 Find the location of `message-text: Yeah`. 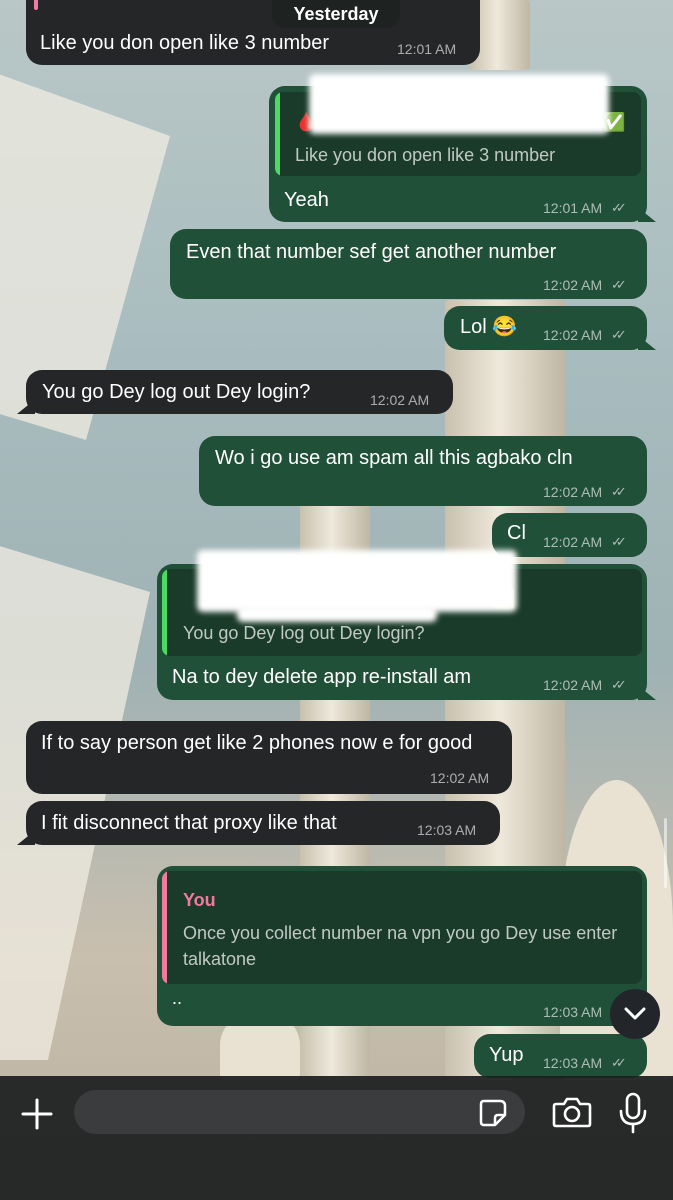

message-text: Yeah is located at coordinates (306, 200).